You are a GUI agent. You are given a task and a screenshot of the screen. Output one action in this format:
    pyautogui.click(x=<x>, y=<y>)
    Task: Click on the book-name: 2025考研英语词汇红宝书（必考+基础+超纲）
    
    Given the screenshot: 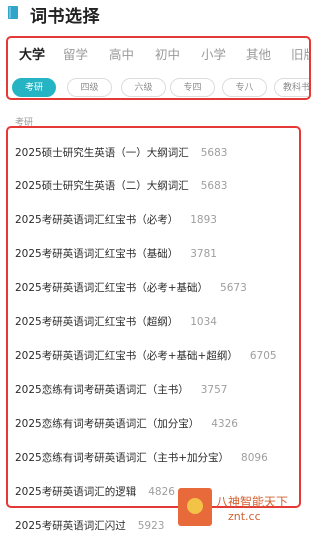 What is the action you would take?
    pyautogui.click(x=126, y=356)
    